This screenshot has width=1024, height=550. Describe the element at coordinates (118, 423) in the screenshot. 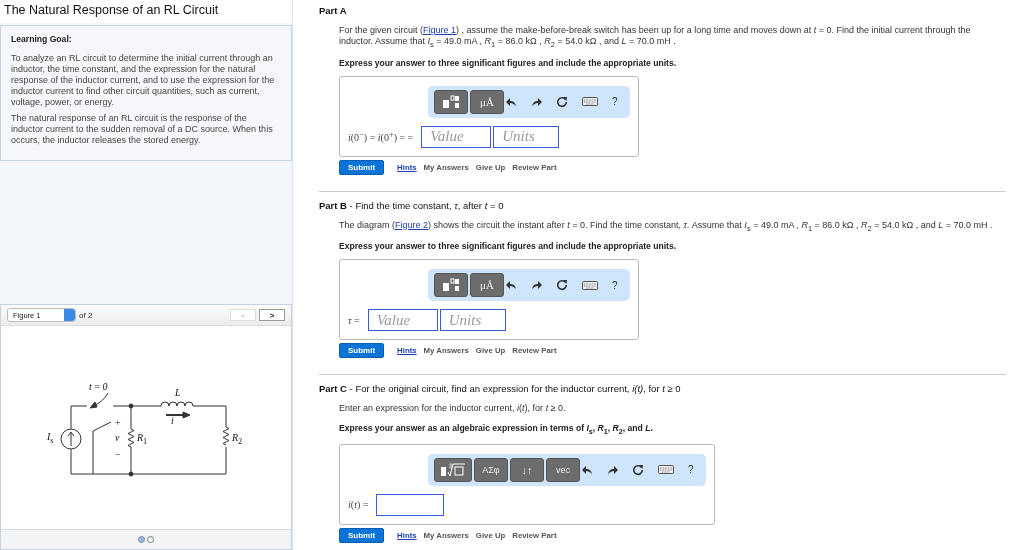

I see `circuit-label: +` at that location.